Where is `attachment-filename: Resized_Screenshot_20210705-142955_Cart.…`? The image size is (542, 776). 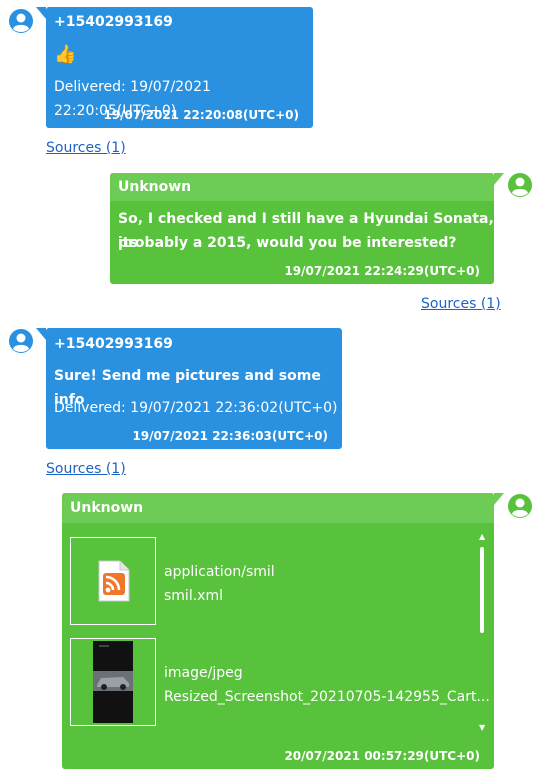 attachment-filename: Resized_Screenshot_20210705-142955_Cart.… is located at coordinates (327, 697).